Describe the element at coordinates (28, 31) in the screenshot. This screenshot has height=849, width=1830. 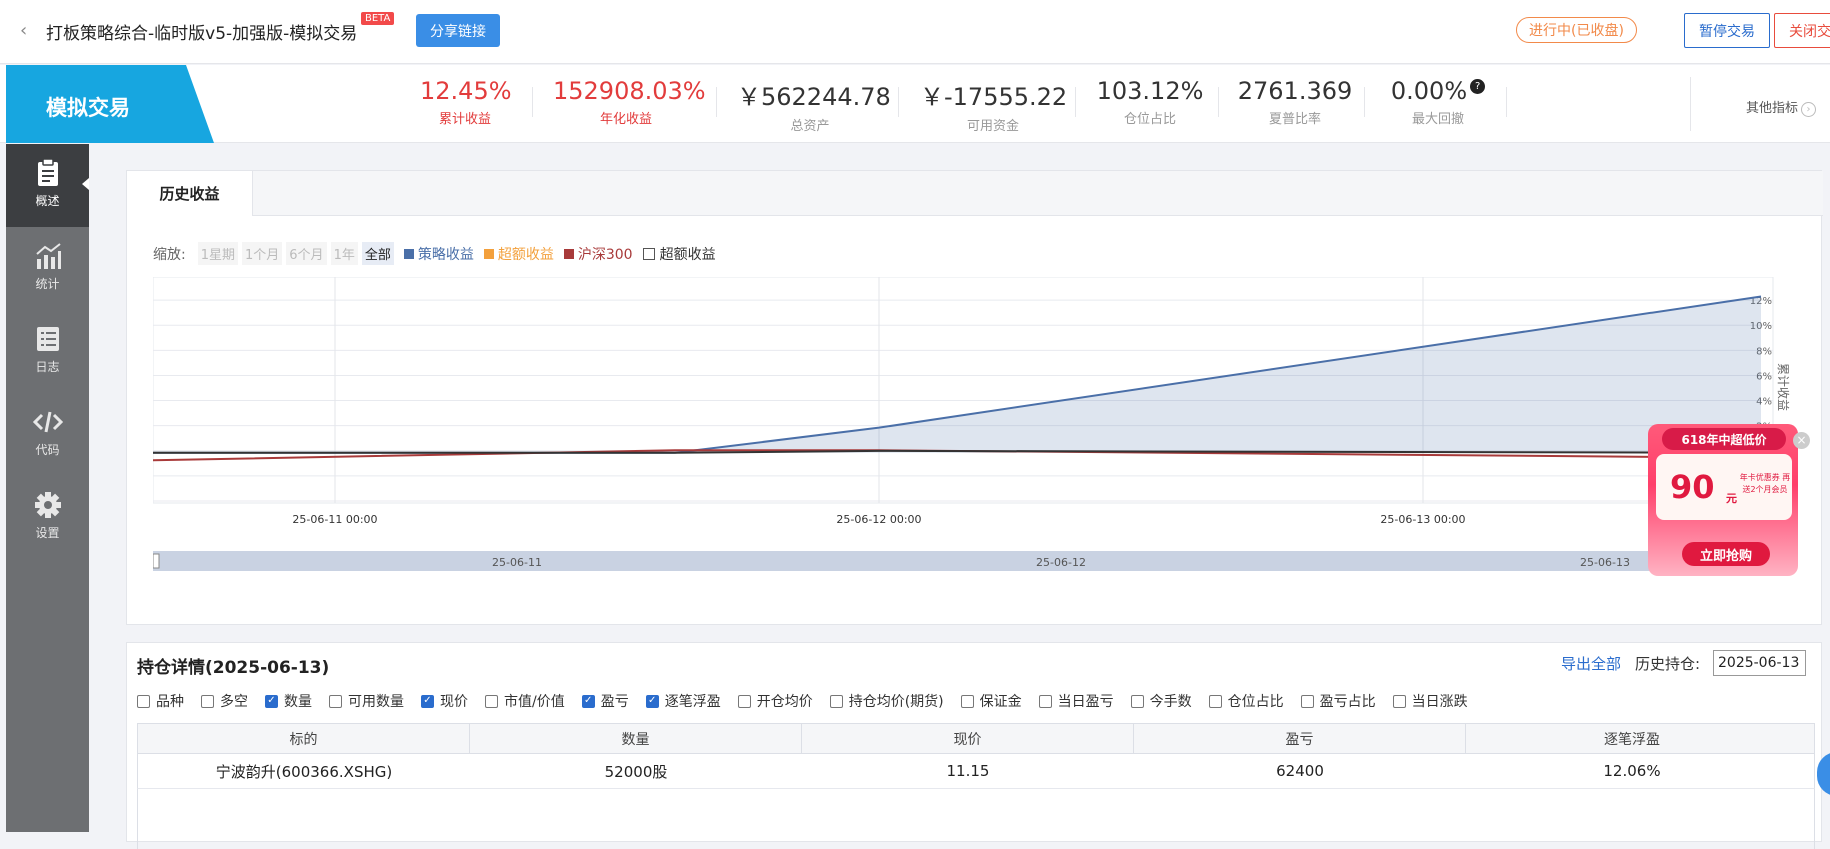
I see `back-chevron-icon: ‹` at that location.